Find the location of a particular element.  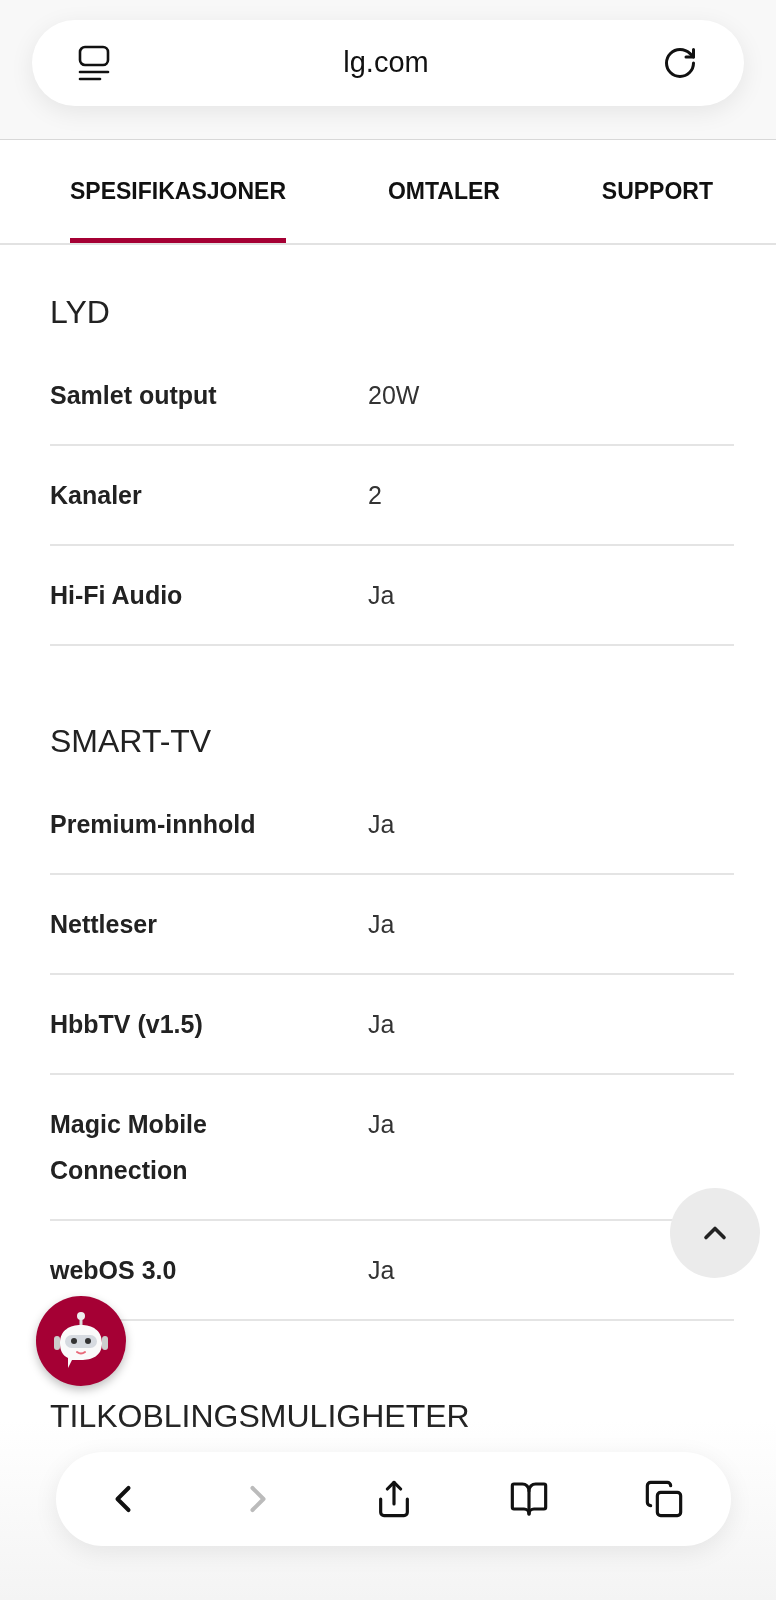

tab: SPESIFIKASJONER is located at coordinates (178, 191).